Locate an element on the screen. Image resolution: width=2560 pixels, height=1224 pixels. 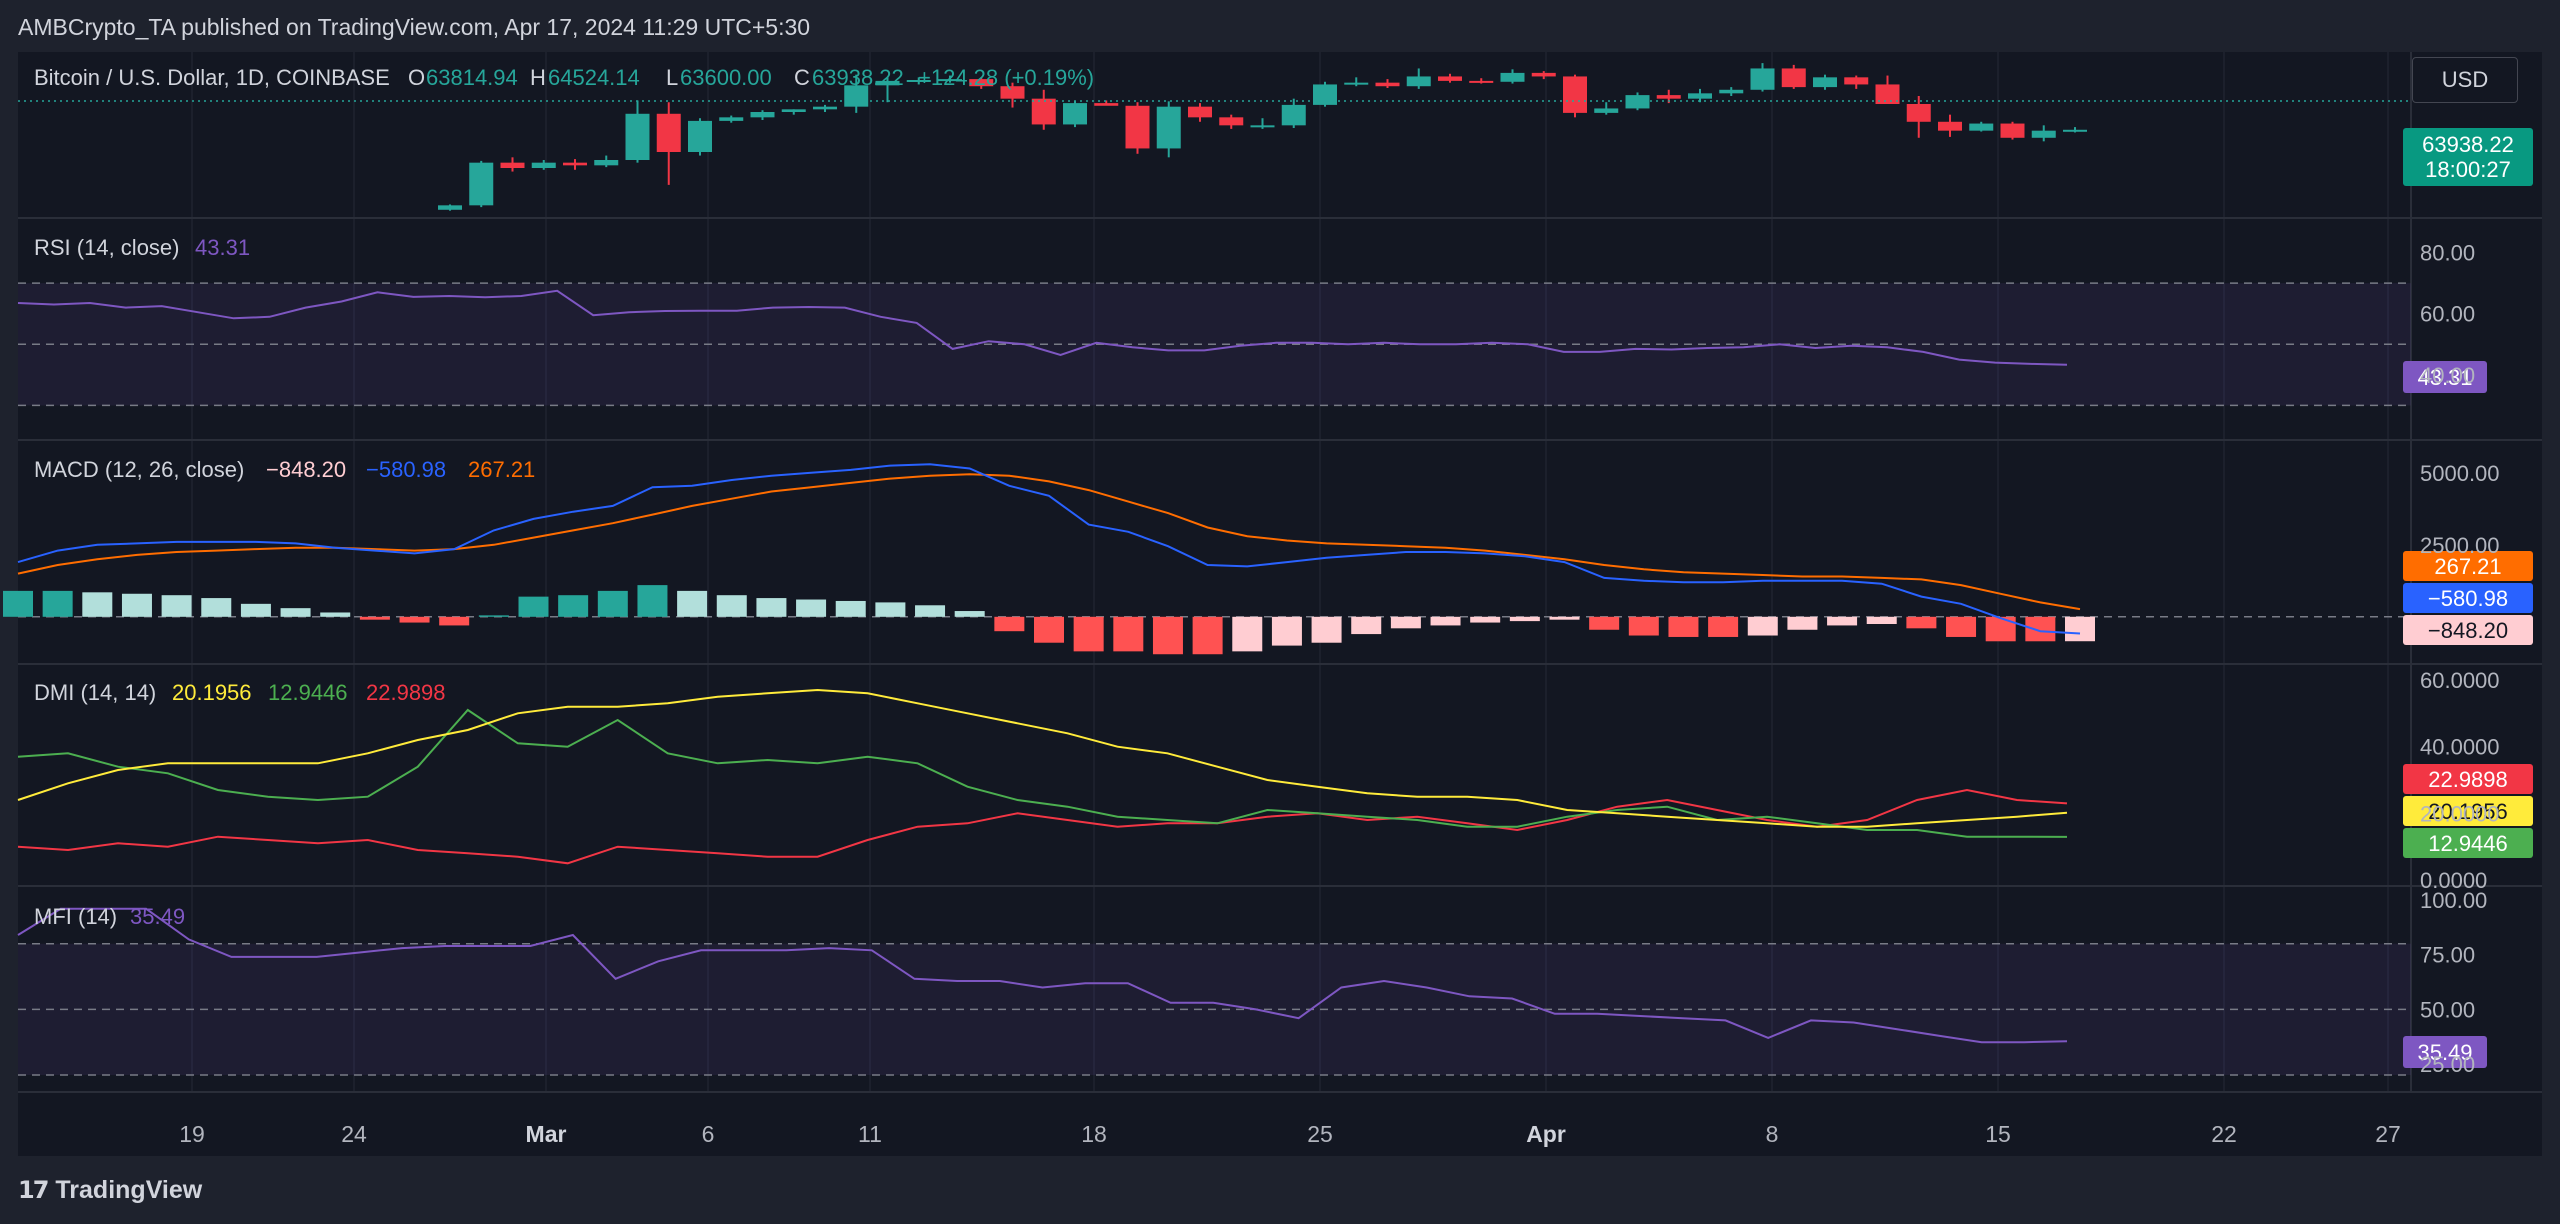
bar-countdown: 18:00:27 is located at coordinates (2468, 169).